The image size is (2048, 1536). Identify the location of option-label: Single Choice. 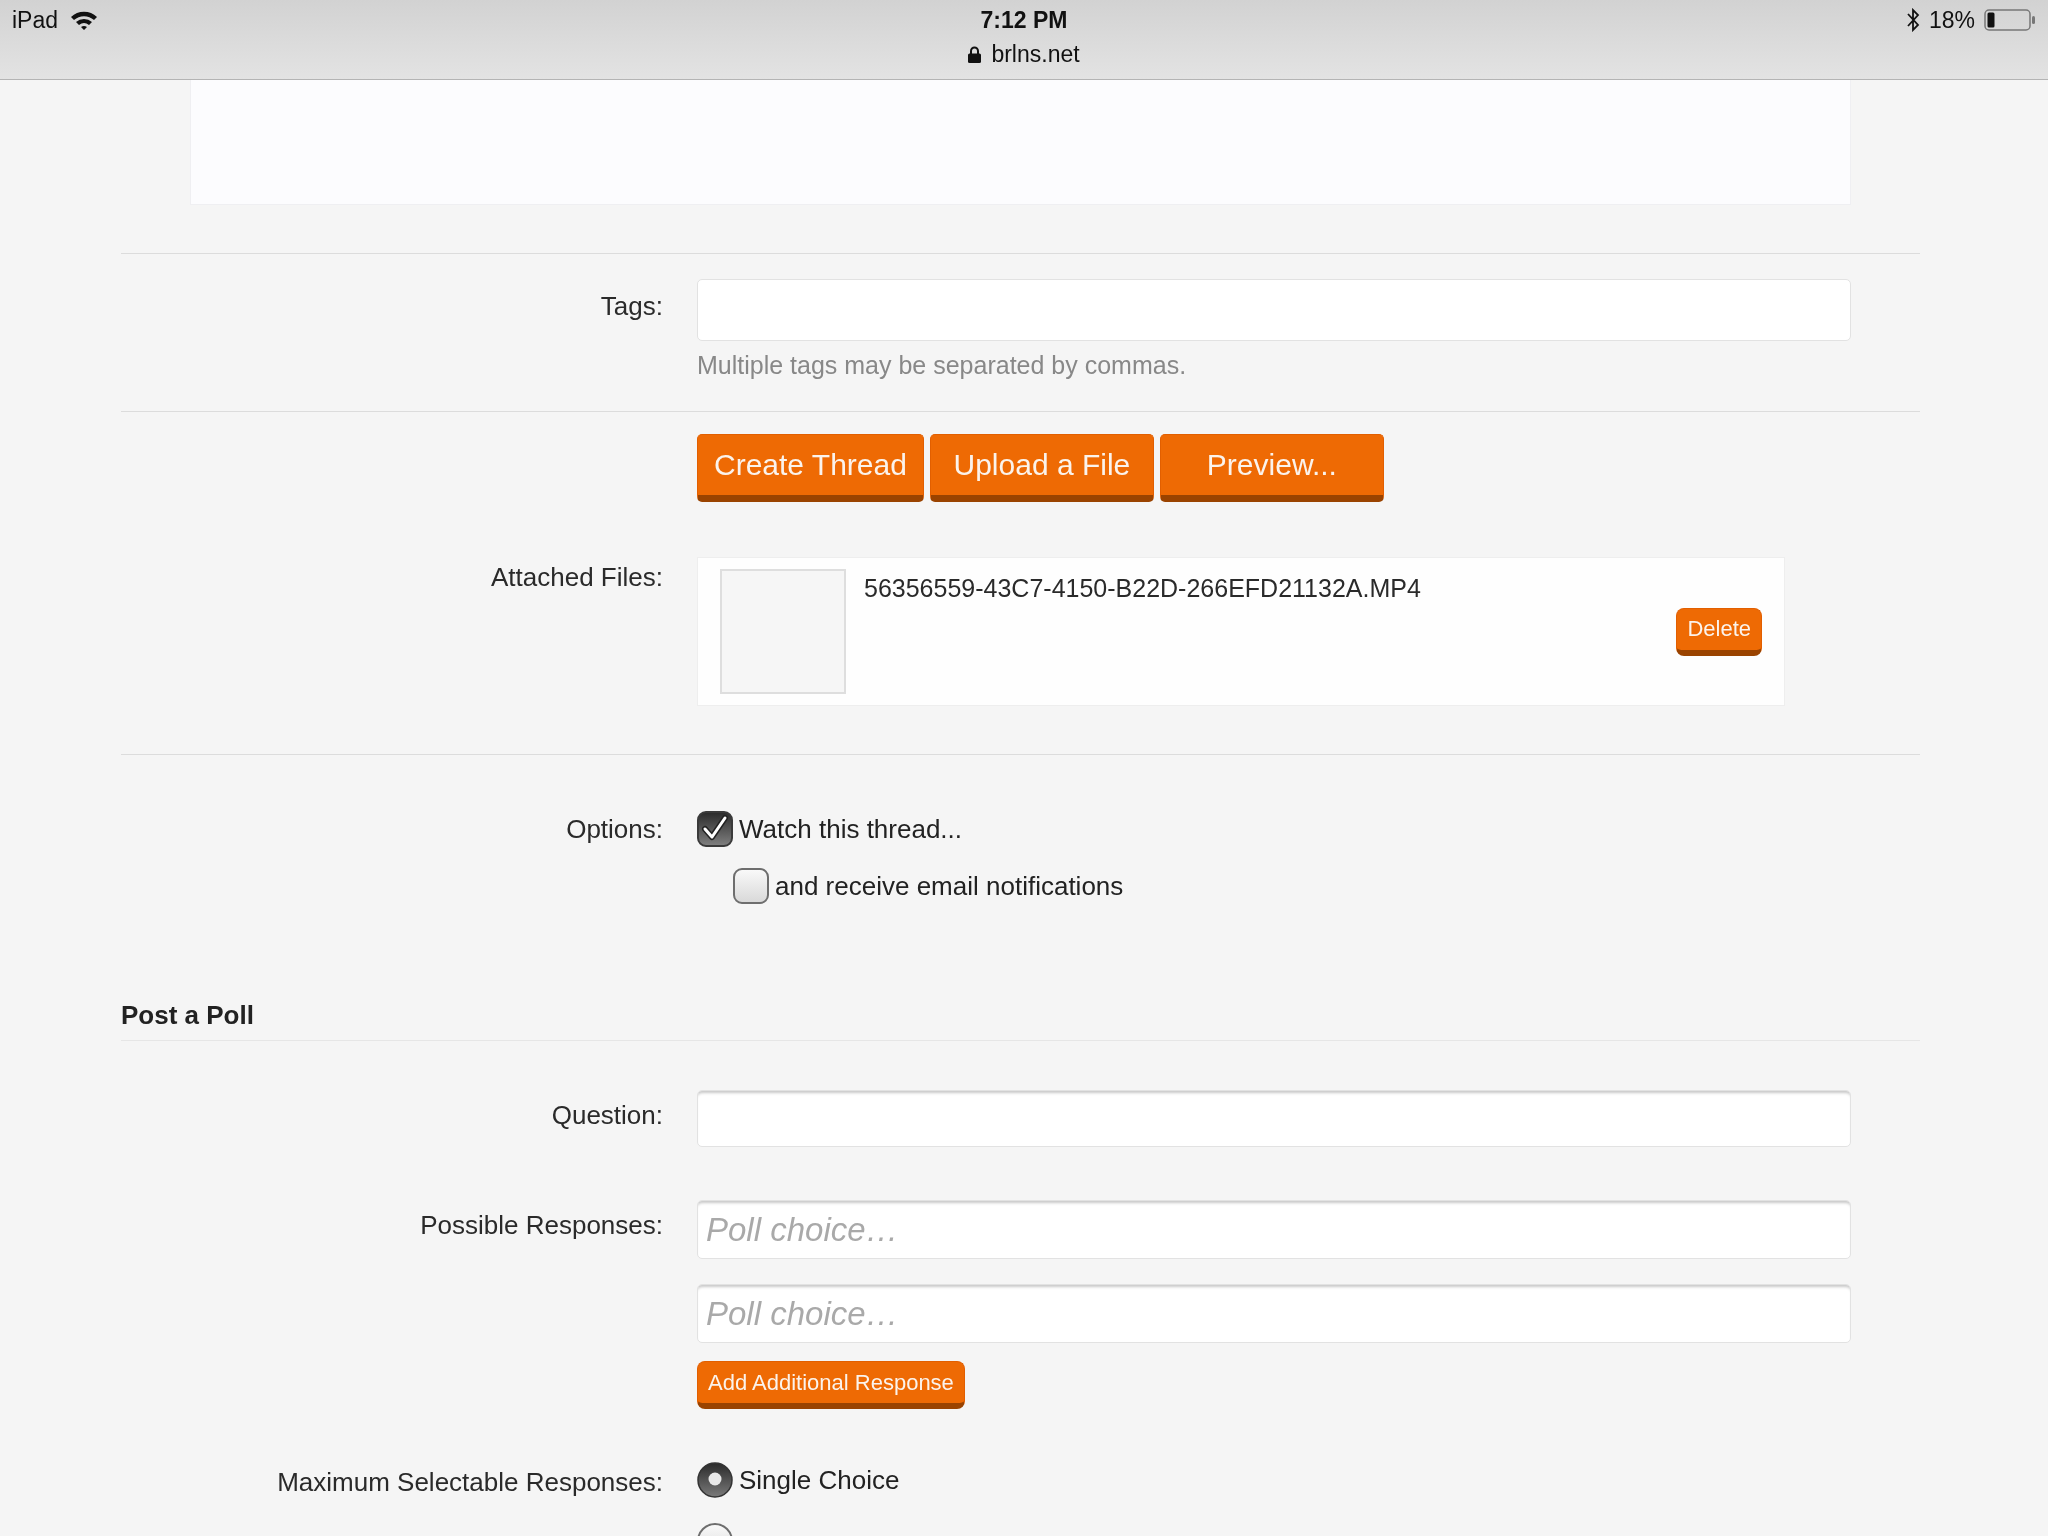
(819, 1480).